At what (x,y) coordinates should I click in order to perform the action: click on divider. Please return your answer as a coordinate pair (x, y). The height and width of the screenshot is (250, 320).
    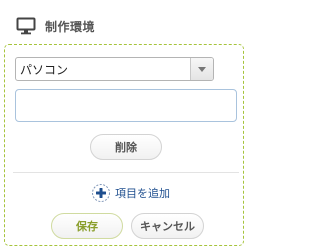
    Looking at the image, I should click on (126, 172).